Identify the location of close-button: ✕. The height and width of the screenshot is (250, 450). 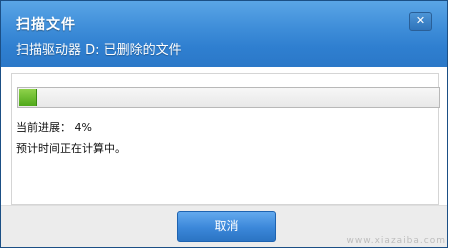
(420, 21).